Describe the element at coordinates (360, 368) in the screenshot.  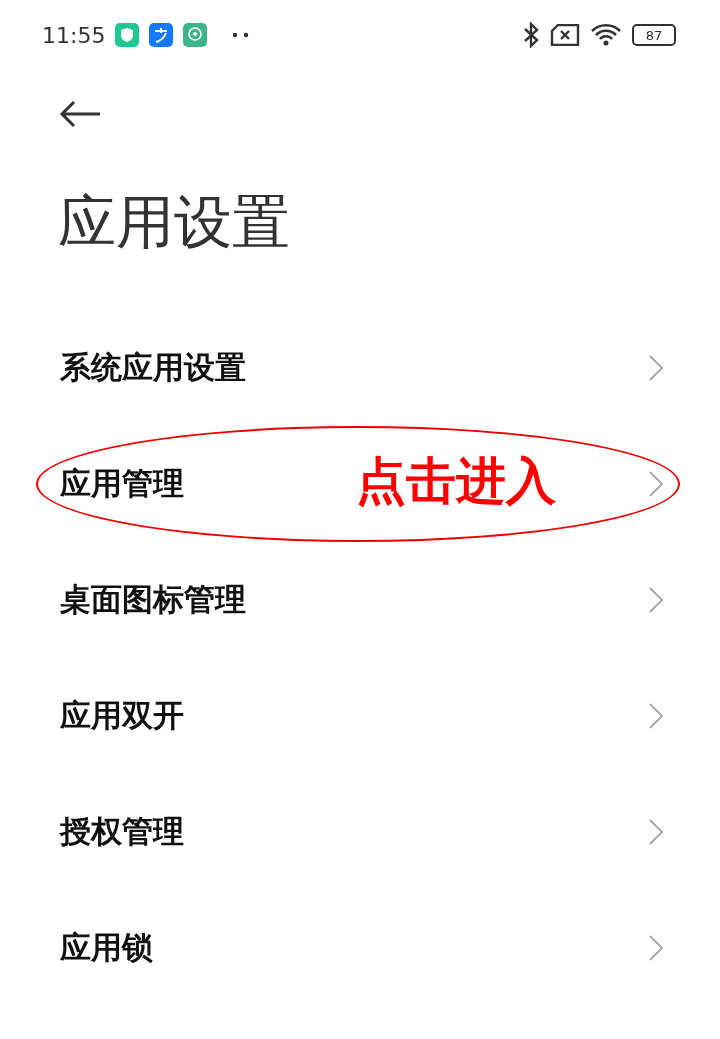
I see `settings-row: 系统应用设置` at that location.